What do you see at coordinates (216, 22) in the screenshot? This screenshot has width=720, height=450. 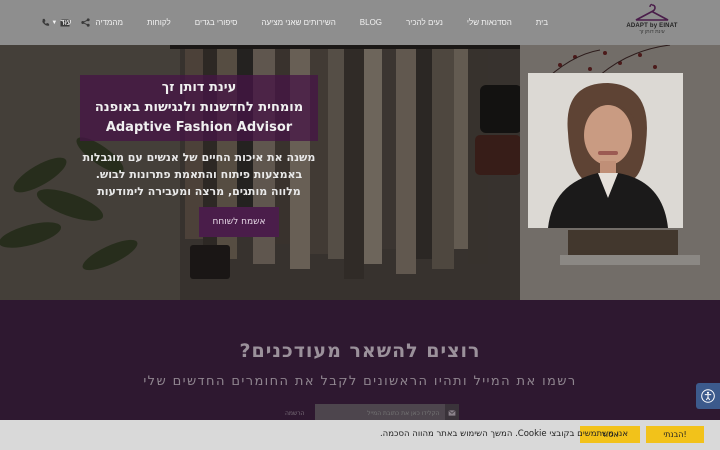 I see `nav-item-clothing-stories: סיפורי בגדים` at bounding box center [216, 22].